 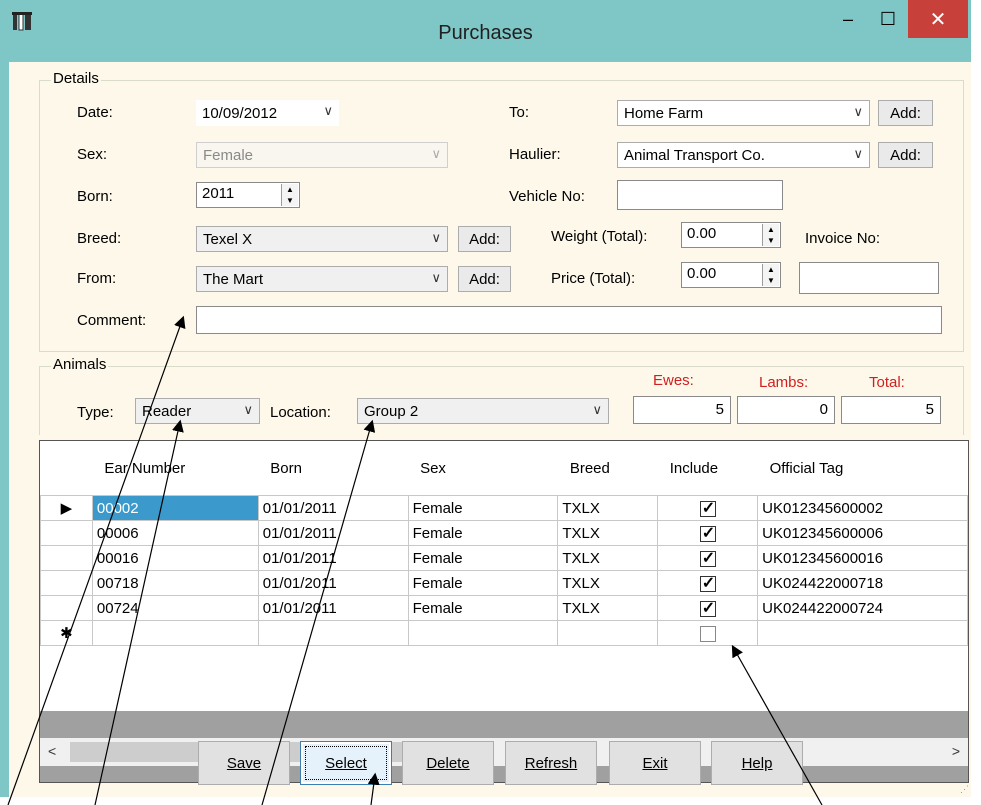 What do you see at coordinates (862, 633) in the screenshot?
I see `official-tag-cell` at bounding box center [862, 633].